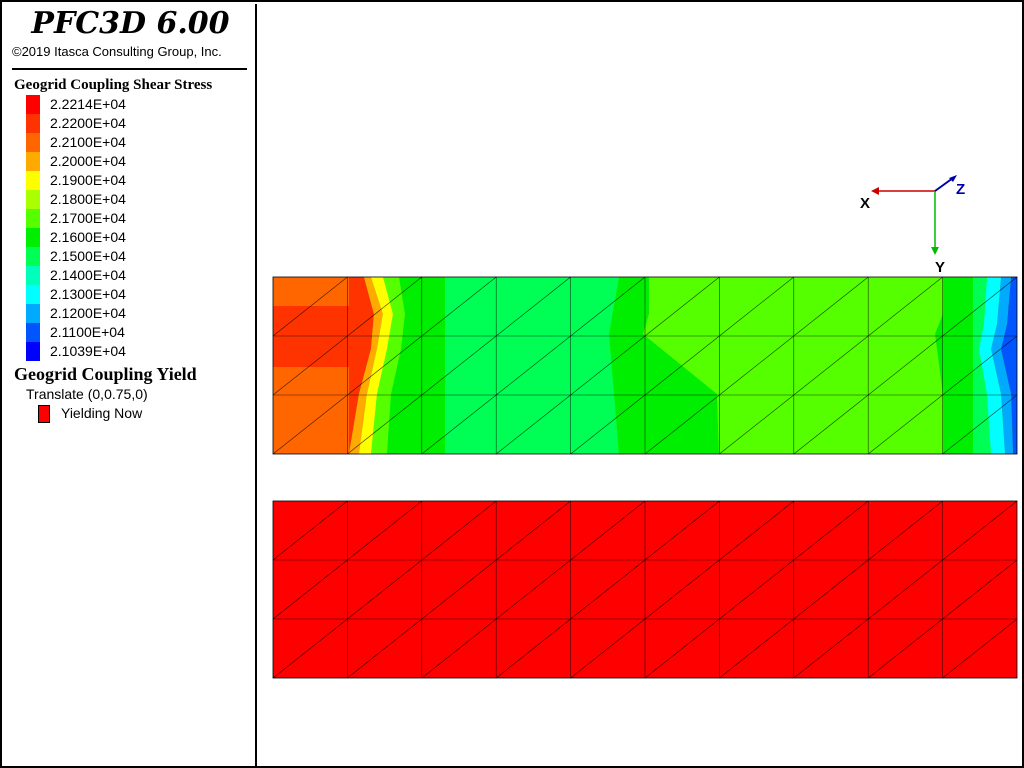  Describe the element at coordinates (944, 184) in the screenshot. I see `z-axis-line` at that location.